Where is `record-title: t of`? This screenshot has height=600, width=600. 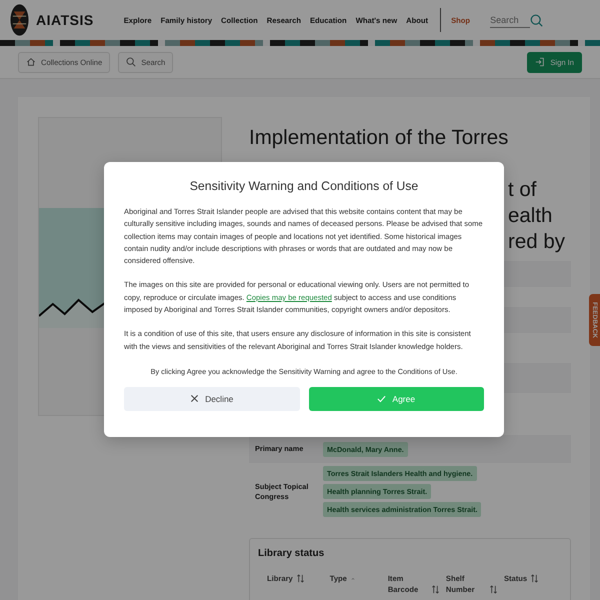 record-title: t of is located at coordinates (523, 190).